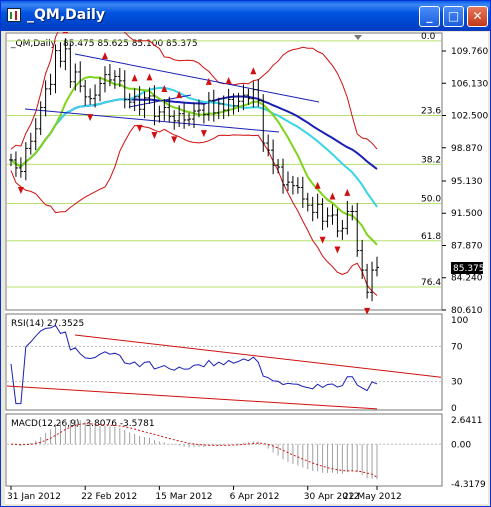 This screenshot has height=507, width=491. Describe the element at coordinates (34, 497) in the screenshot. I see `date-axis-label: 31 Jan 2012` at that location.